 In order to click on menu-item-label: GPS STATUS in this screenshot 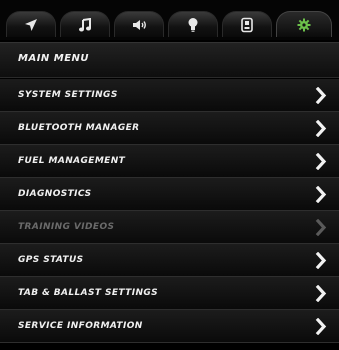, I will do `click(51, 260)`.